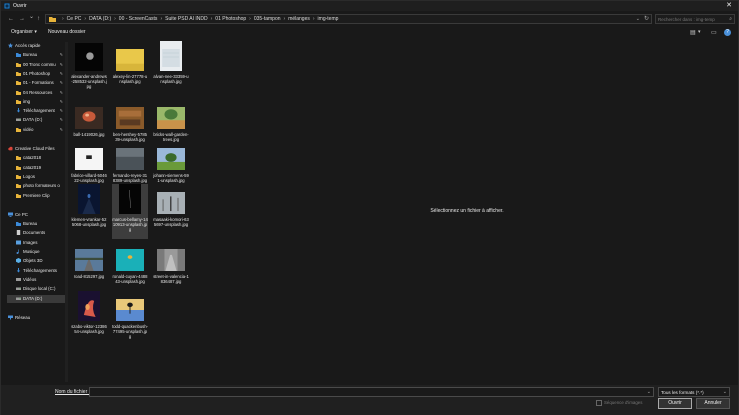 The height and width of the screenshot is (415, 739). Describe the element at coordinates (230, 19) in the screenshot. I see `breadcrumb-item: 01 Photoshop` at that location.